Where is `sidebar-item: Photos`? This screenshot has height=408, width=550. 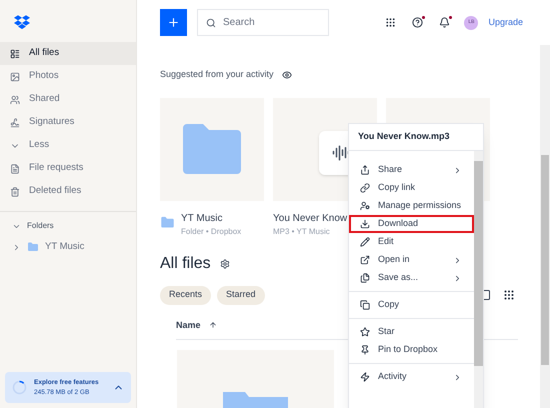 sidebar-item: Photos is located at coordinates (68, 76).